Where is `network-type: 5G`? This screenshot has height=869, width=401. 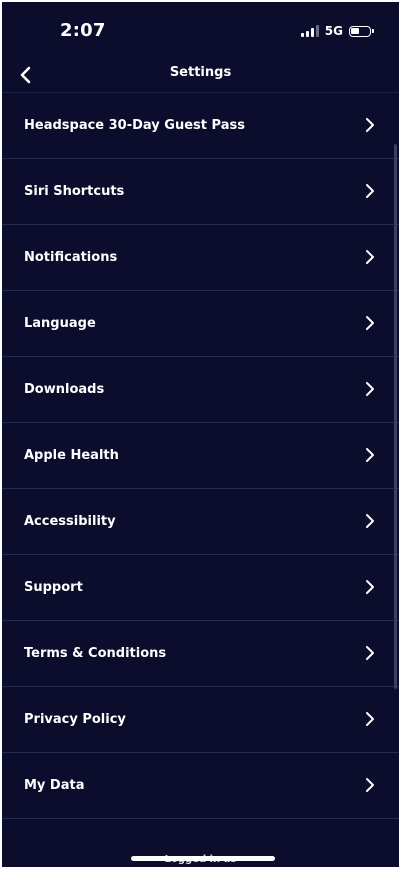
network-type: 5G is located at coordinates (333, 31).